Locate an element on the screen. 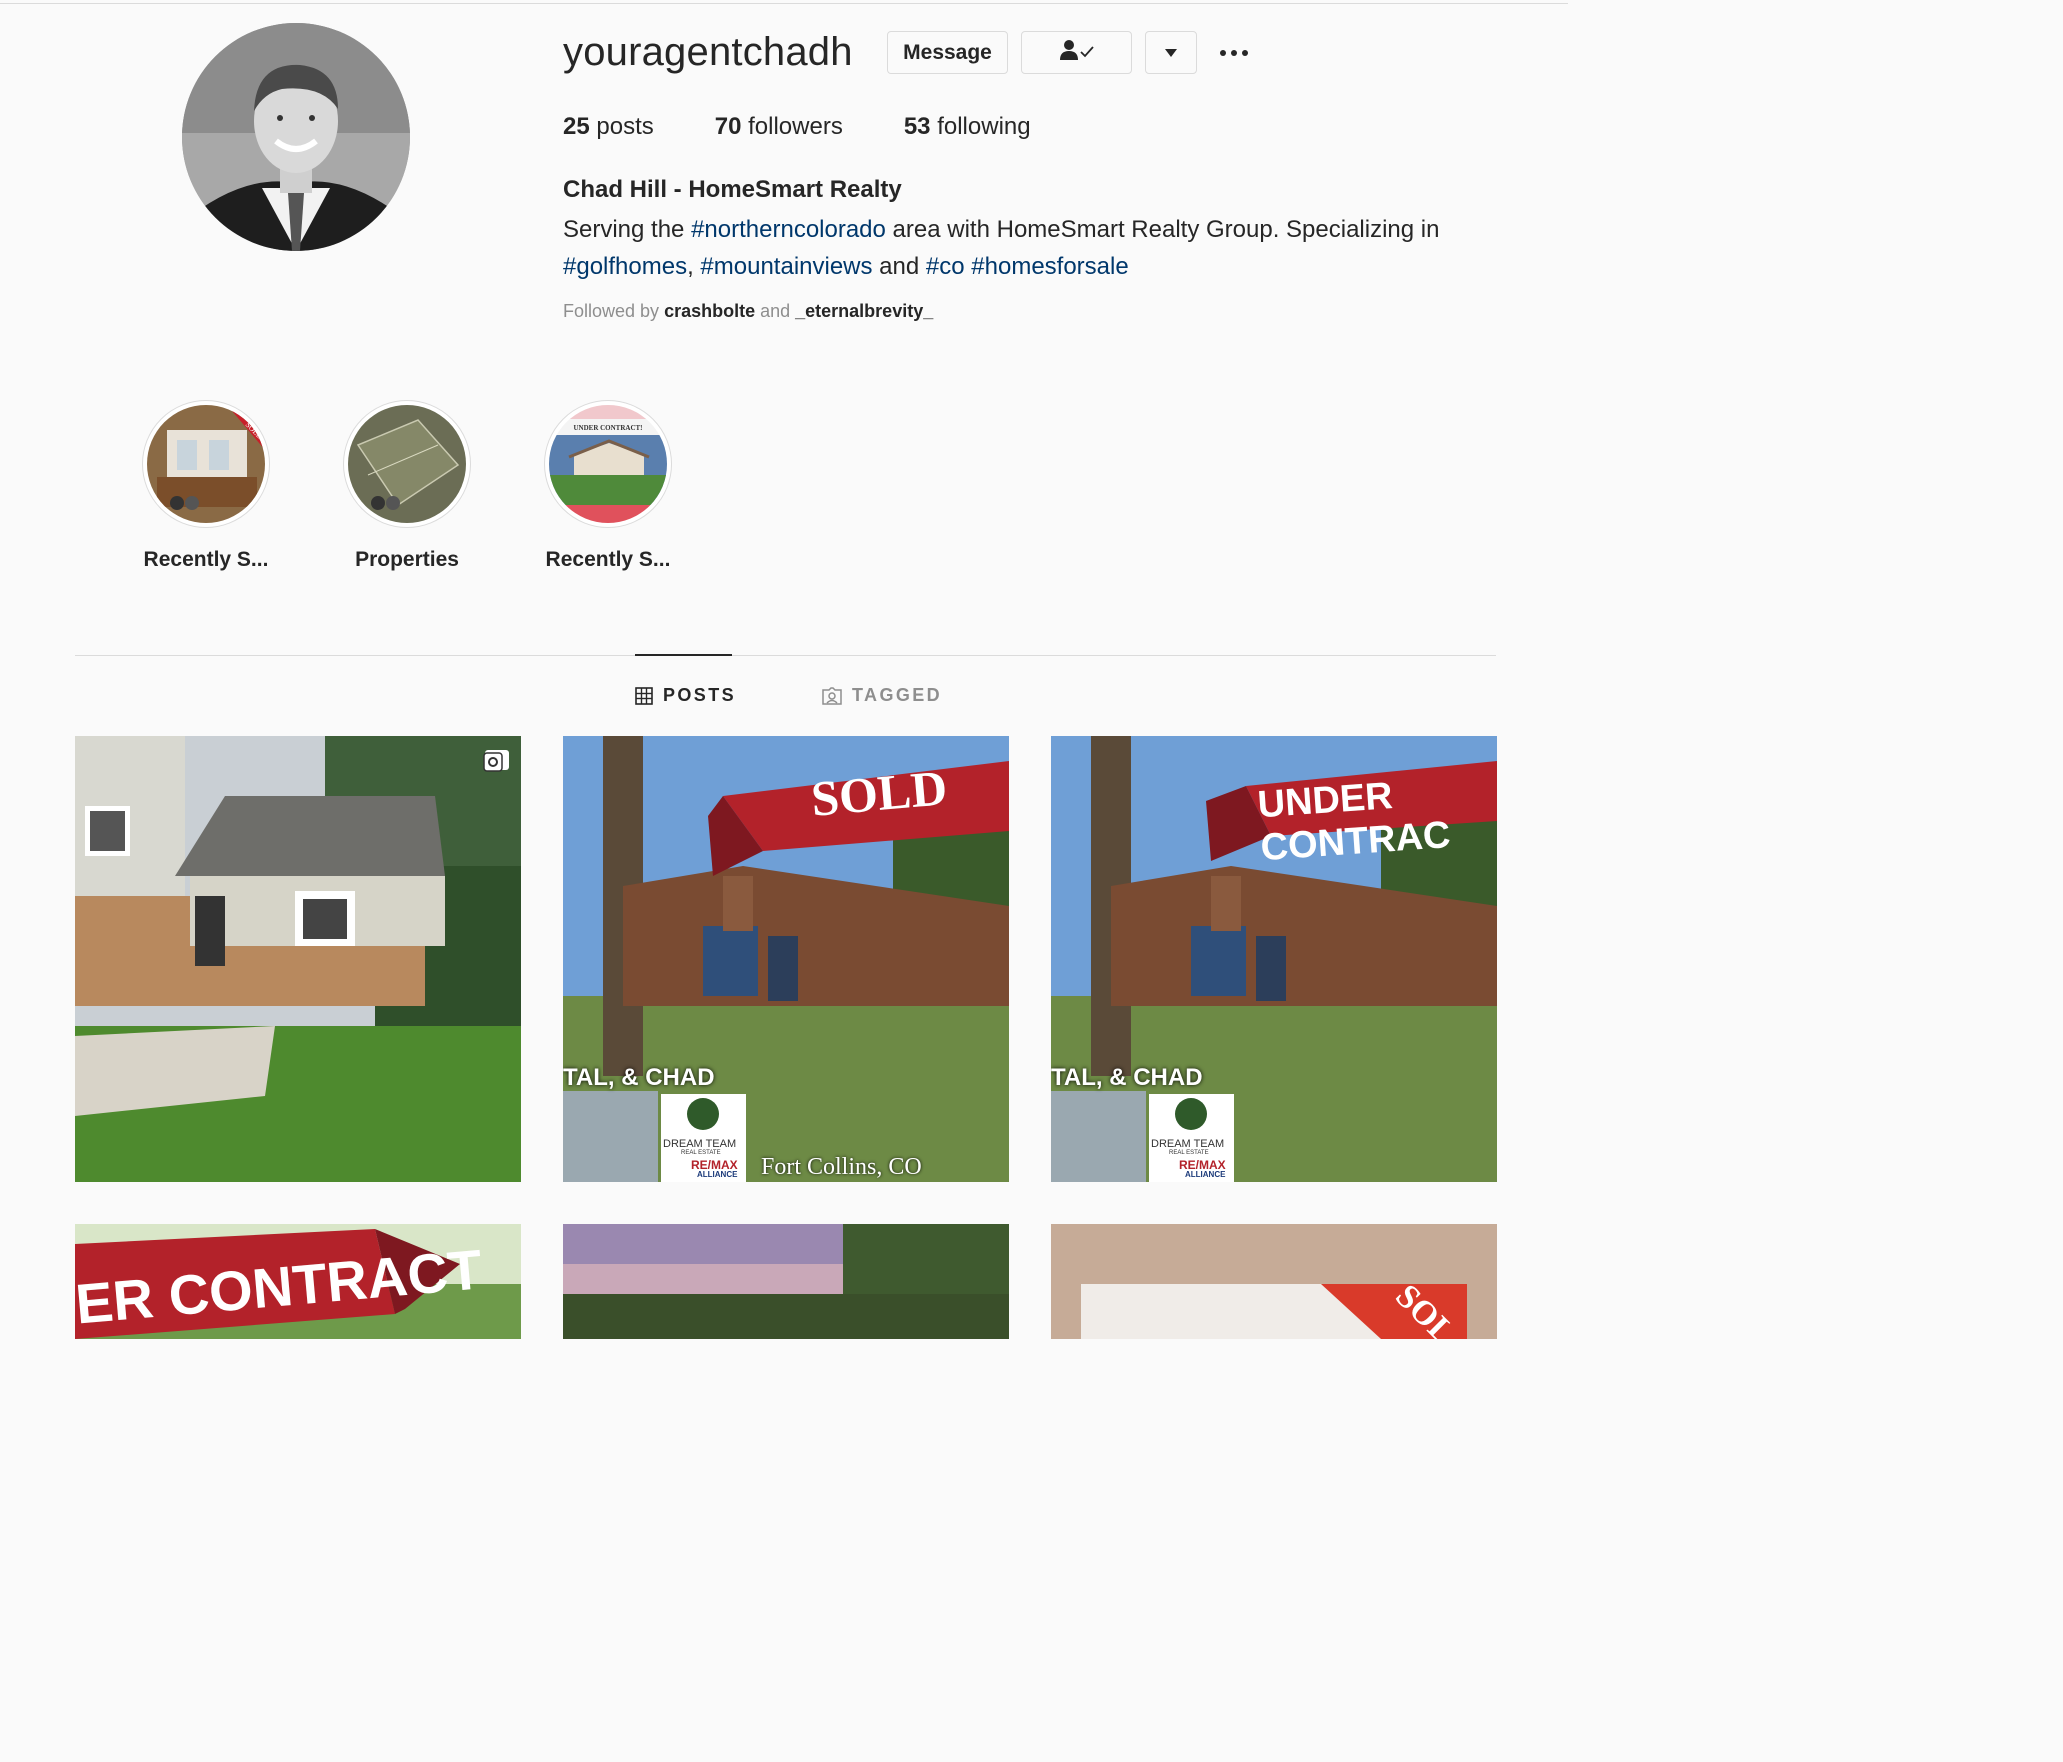  highlight-item: Properties is located at coordinates (407, 486).